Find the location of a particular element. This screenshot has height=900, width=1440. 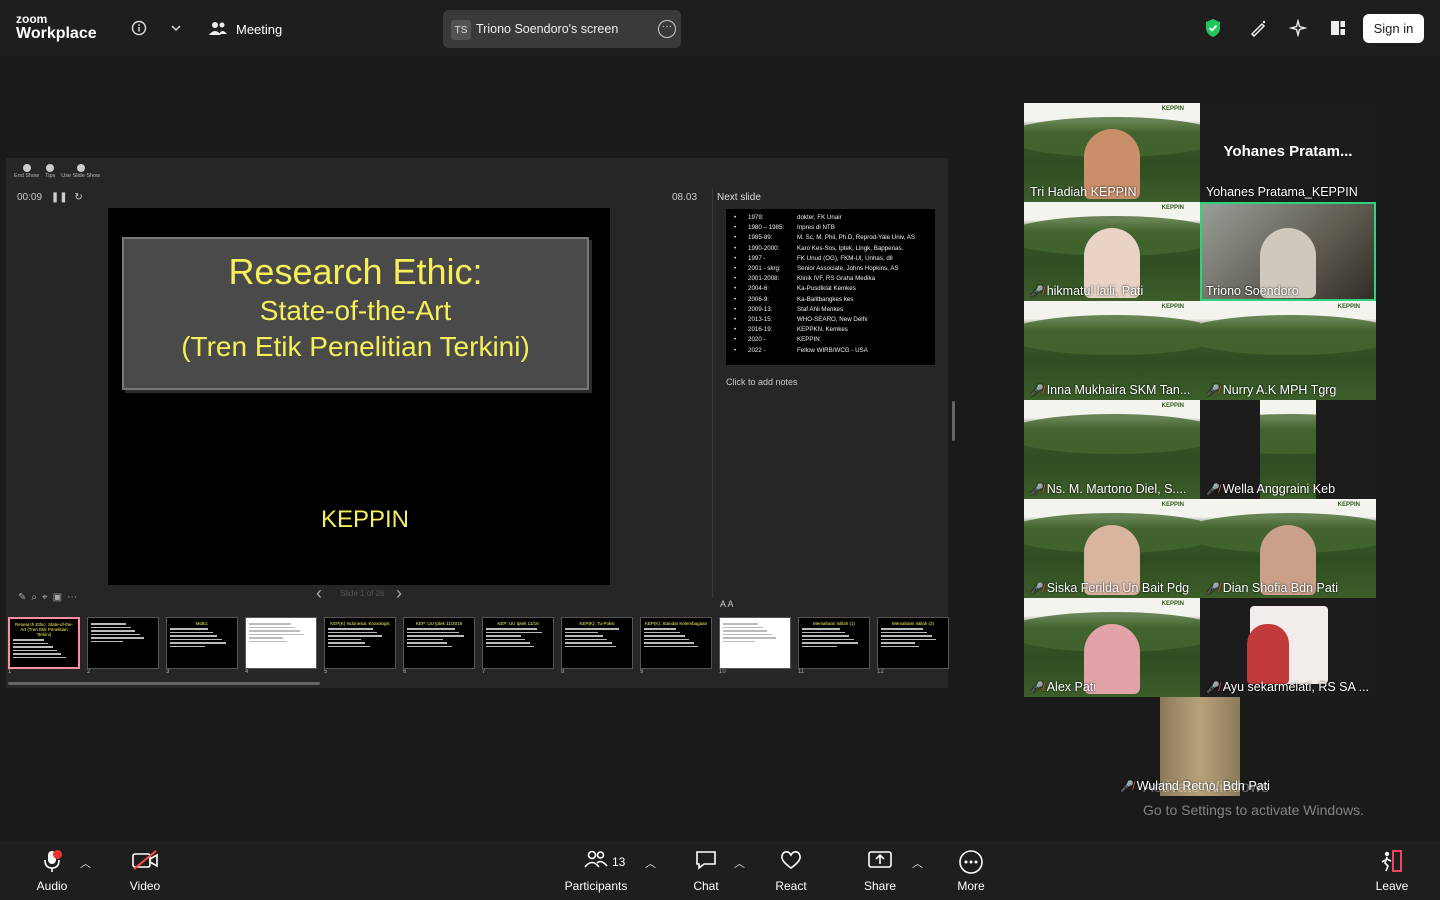

thumbnail-number: 12 is located at coordinates (880, 672).